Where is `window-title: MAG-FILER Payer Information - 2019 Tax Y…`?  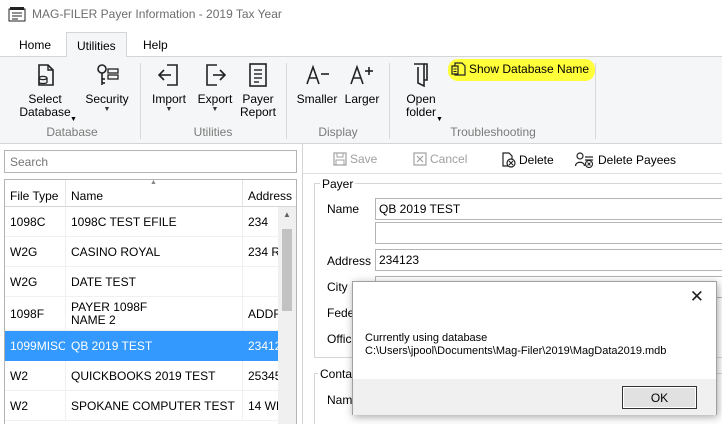 window-title: MAG-FILER Payer Information - 2019 Tax Y… is located at coordinates (157, 14).